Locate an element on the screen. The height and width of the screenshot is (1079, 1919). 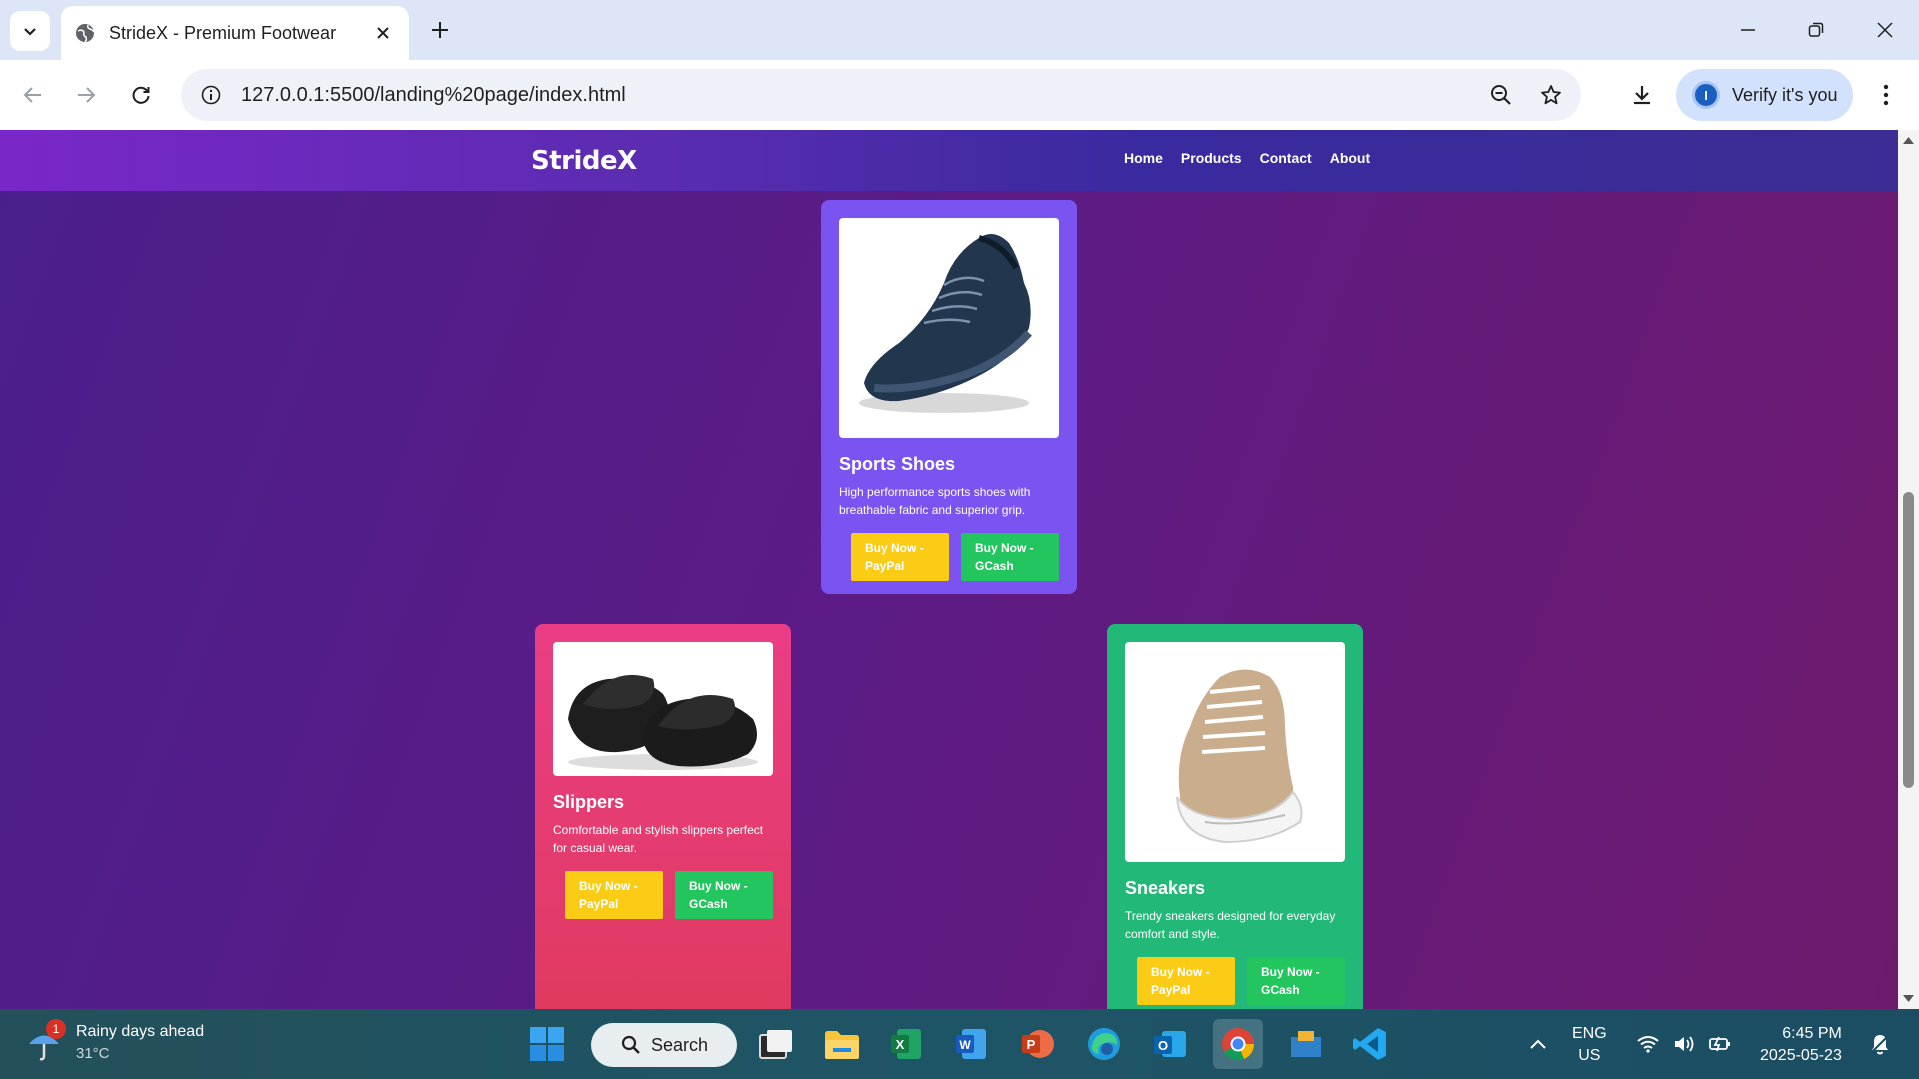
weather-title: Rainy days ahead is located at coordinates (140, 1031).